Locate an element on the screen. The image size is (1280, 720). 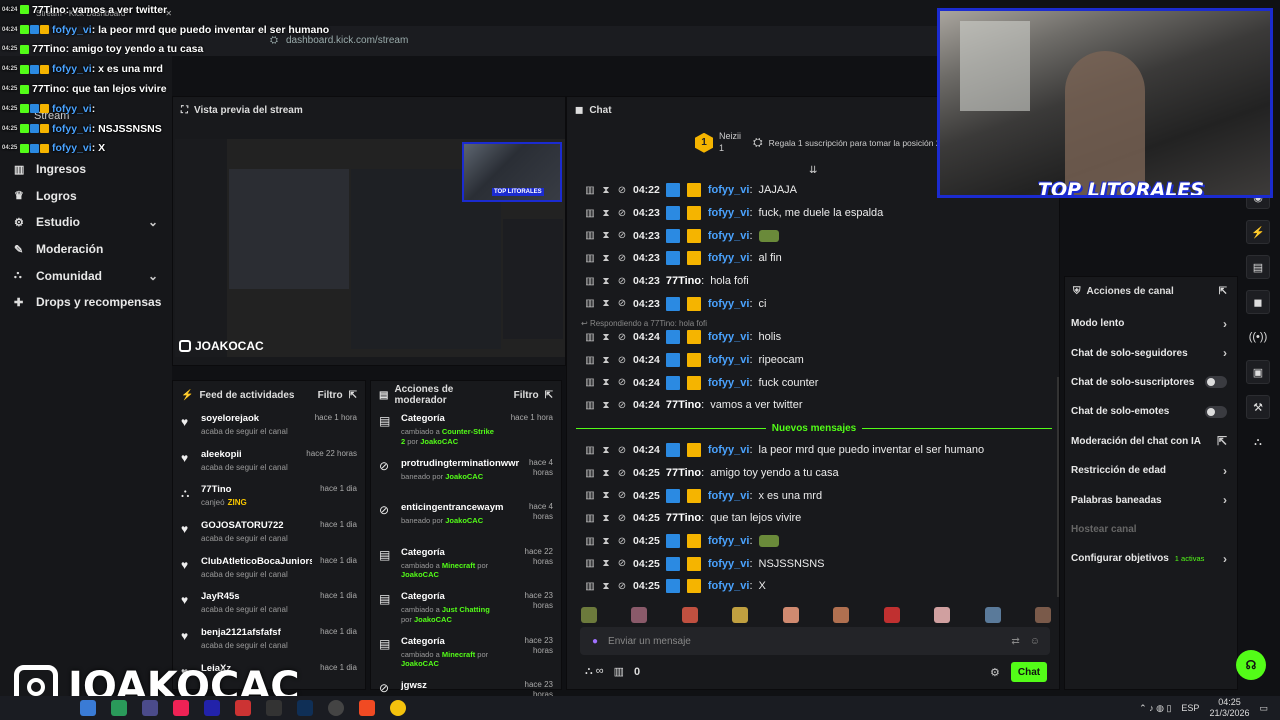
language-indicator: ESP is located at coordinates (1190, 708).